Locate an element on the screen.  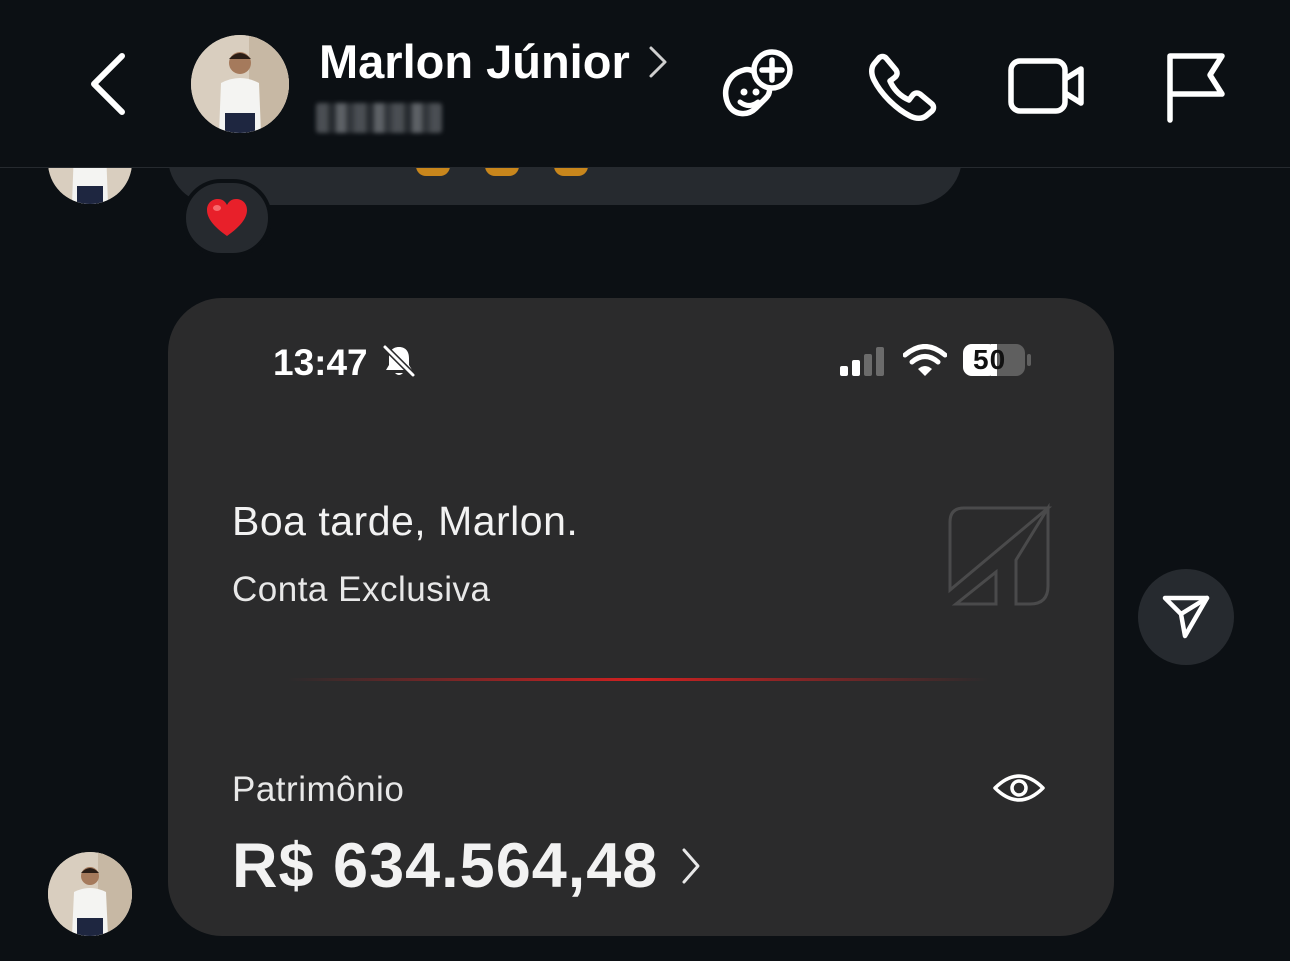
battery-percentage: 50 is located at coordinates (990, 359).